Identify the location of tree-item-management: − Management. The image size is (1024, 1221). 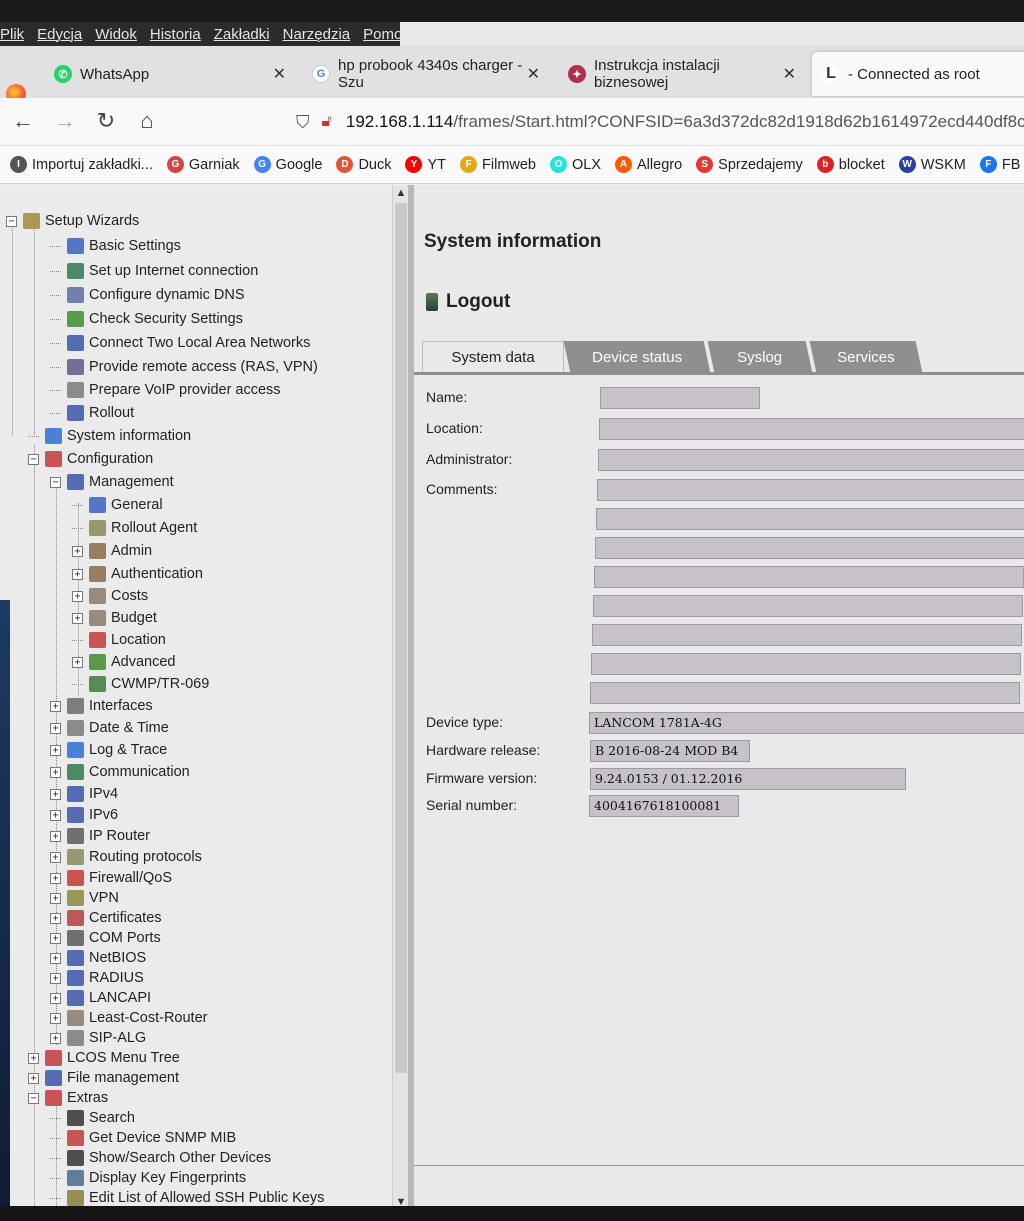
(112, 482).